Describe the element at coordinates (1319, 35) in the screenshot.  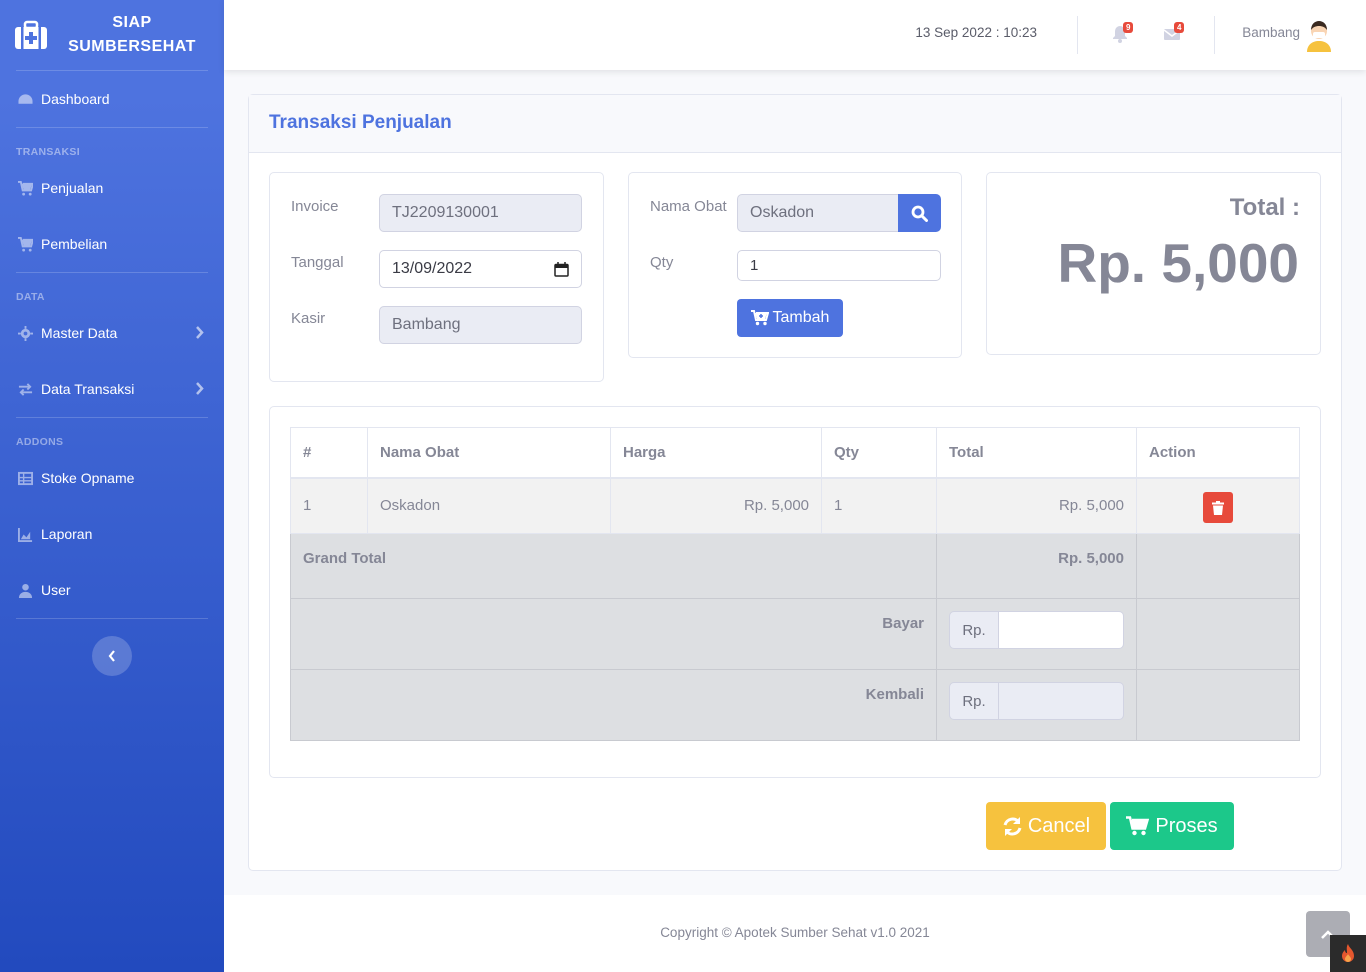
I see `avatar` at that location.